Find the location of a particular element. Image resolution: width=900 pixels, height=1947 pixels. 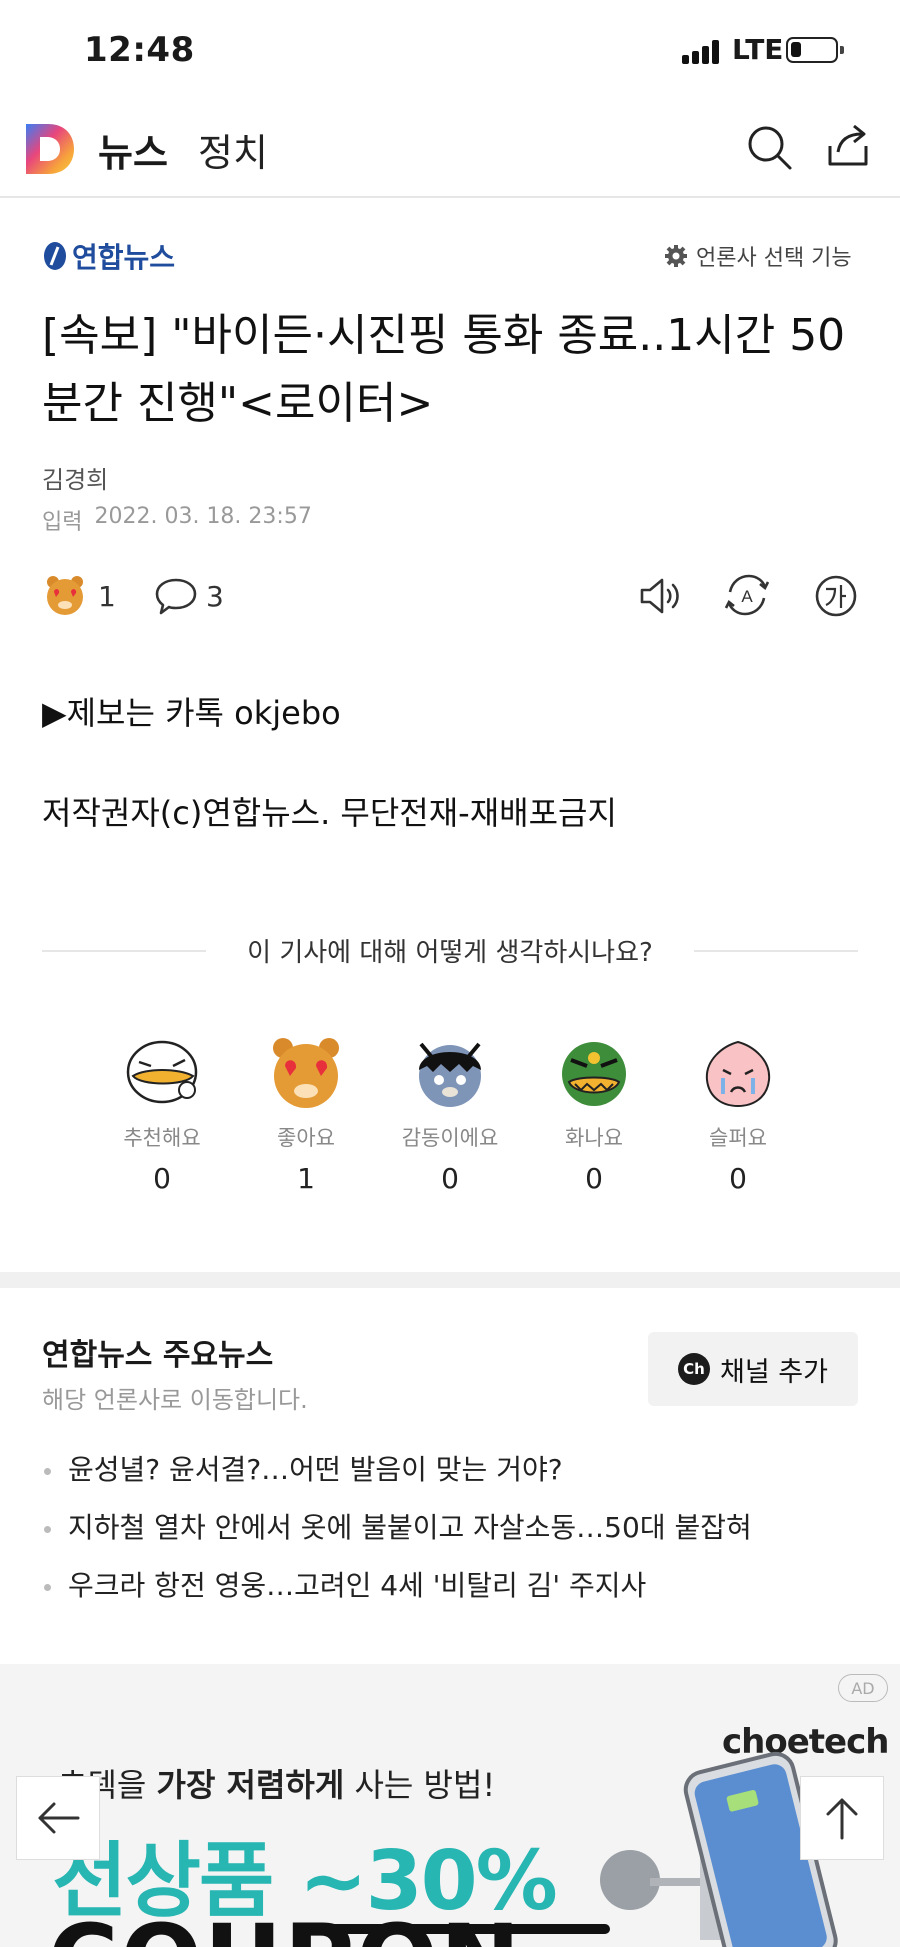

add-channel-label: 채널 추가 is located at coordinates (774, 1372).